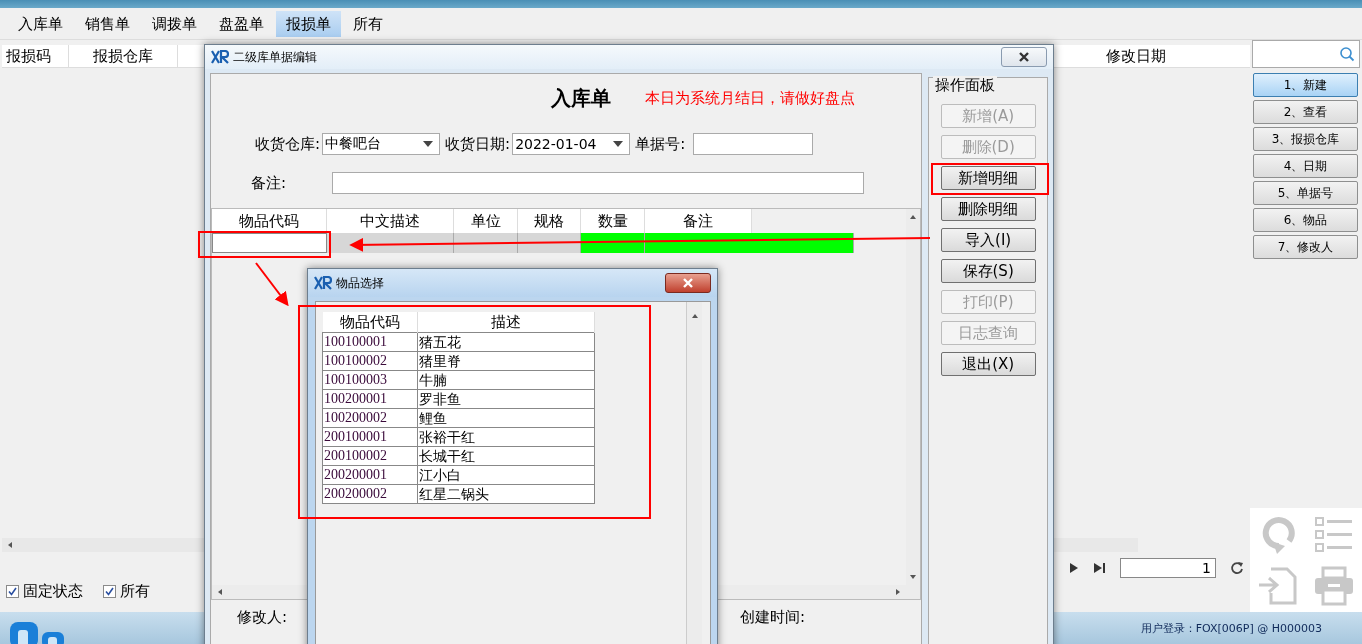 The image size is (1362, 644). Describe the element at coordinates (698, 221) in the screenshot. I see `column-header: 备注` at that location.